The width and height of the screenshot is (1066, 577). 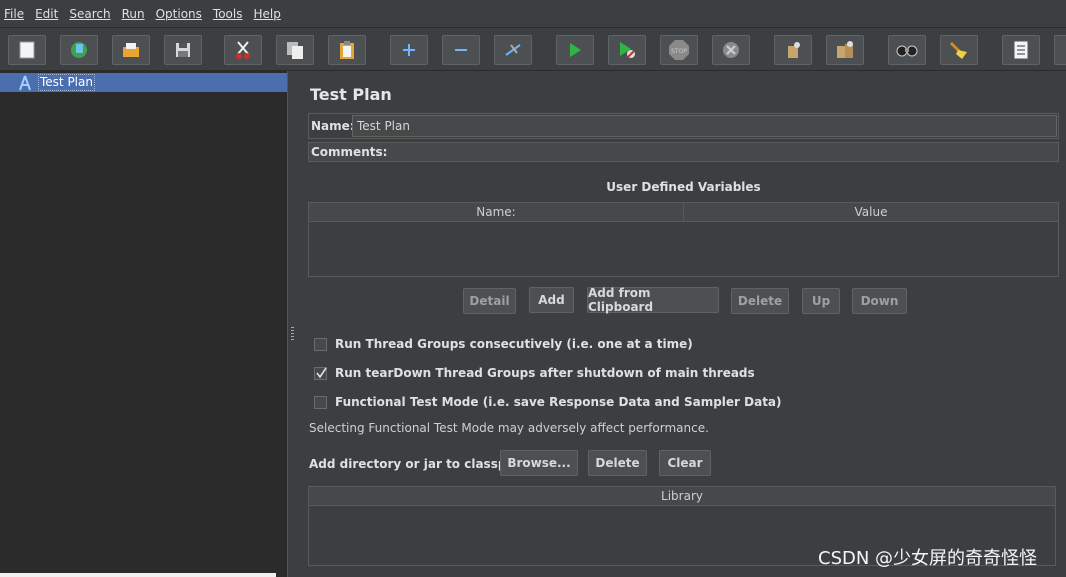 What do you see at coordinates (685, 463) in the screenshot?
I see `clear-classpath-button: Clear` at bounding box center [685, 463].